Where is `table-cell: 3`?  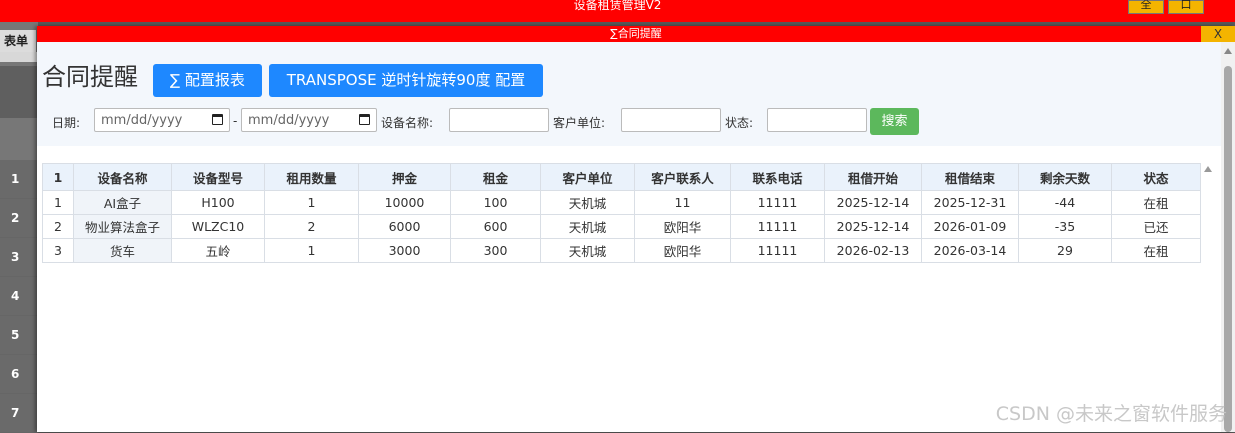
table-cell: 3 is located at coordinates (58, 250).